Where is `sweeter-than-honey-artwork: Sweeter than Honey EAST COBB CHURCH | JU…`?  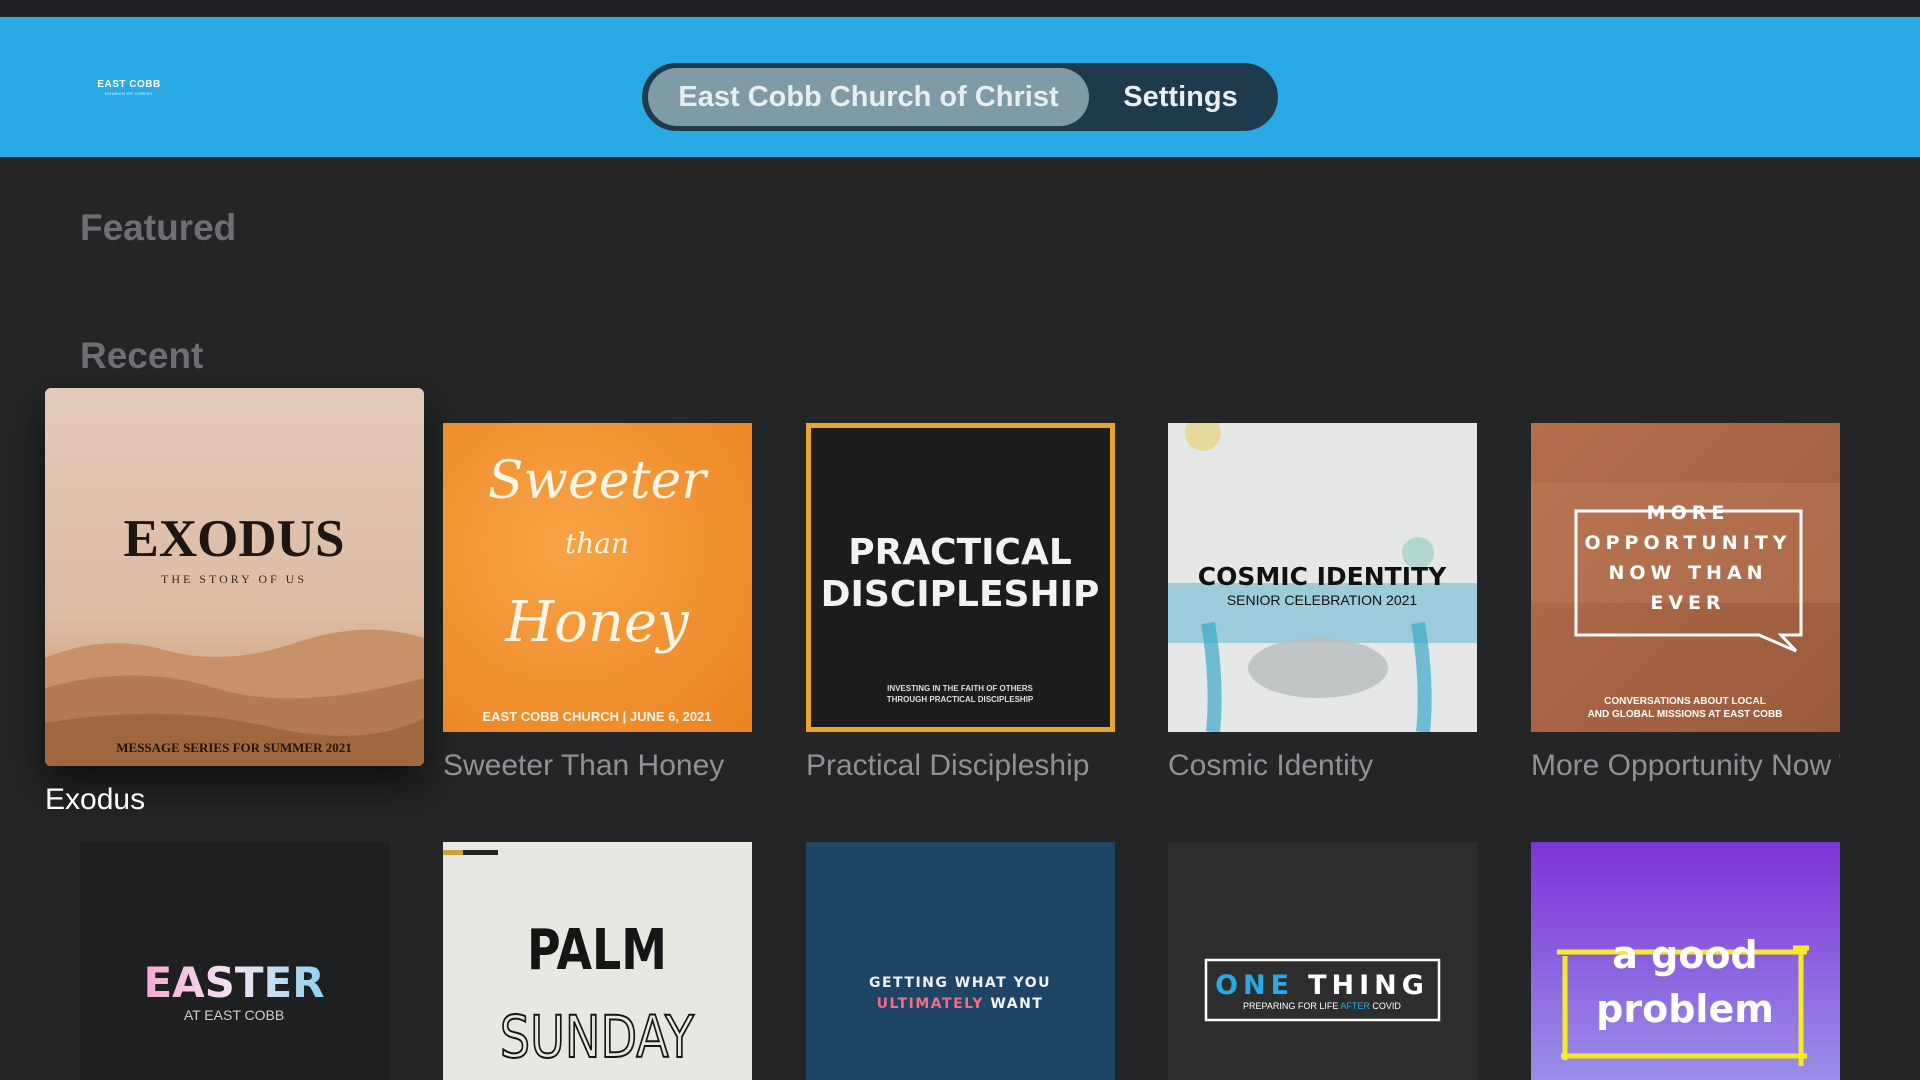
sweeter-than-honey-artwork: Sweeter than Honey EAST COBB CHURCH | JU… is located at coordinates (597, 577).